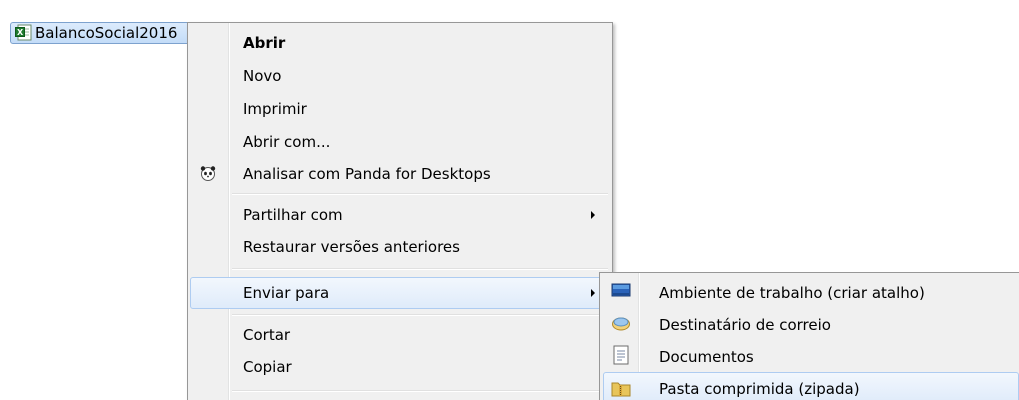  Describe the element at coordinates (20, 32) in the screenshot. I see `svg-text: X` at that location.